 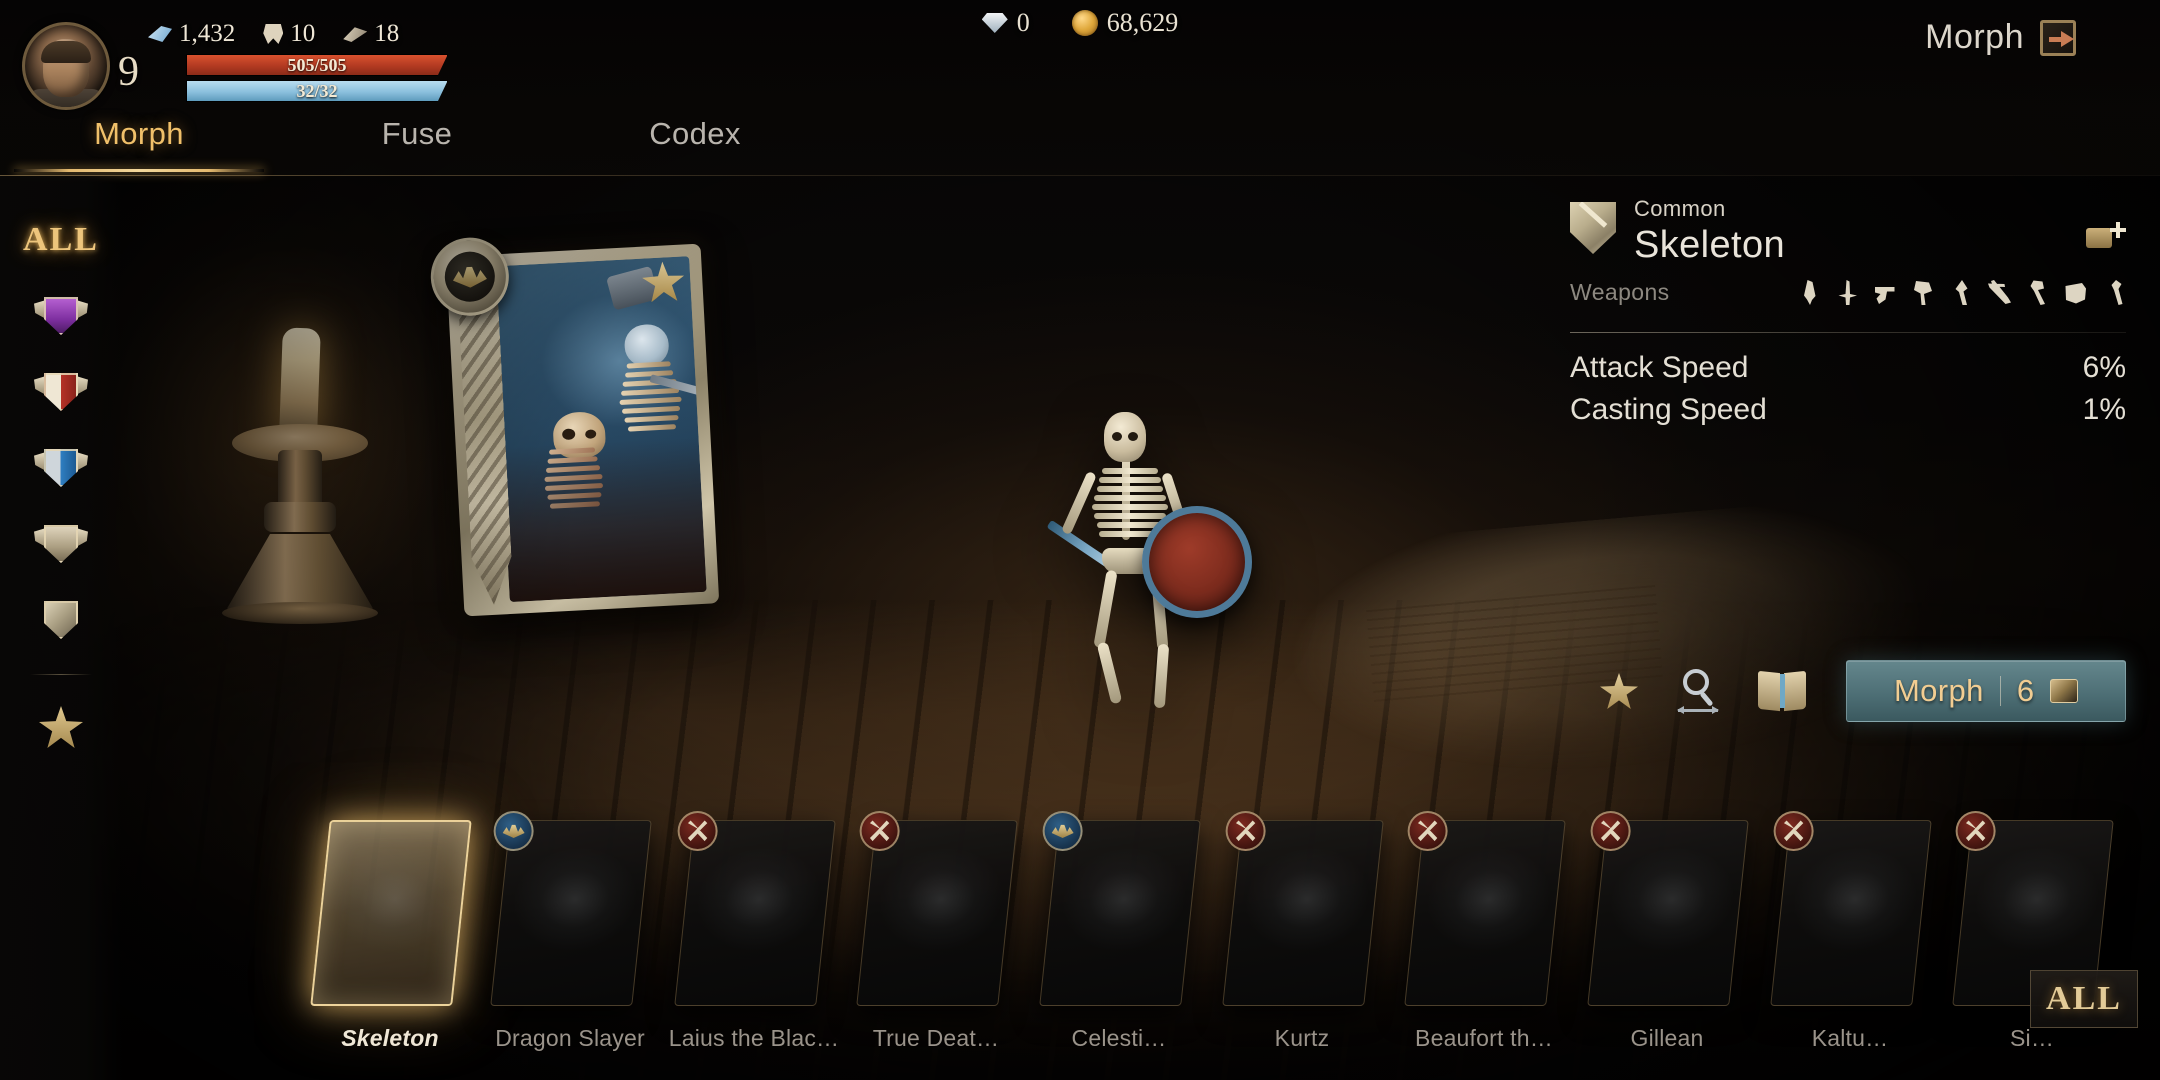 What do you see at coordinates (1885, 295) in the screenshot?
I see `pistol-icon` at bounding box center [1885, 295].